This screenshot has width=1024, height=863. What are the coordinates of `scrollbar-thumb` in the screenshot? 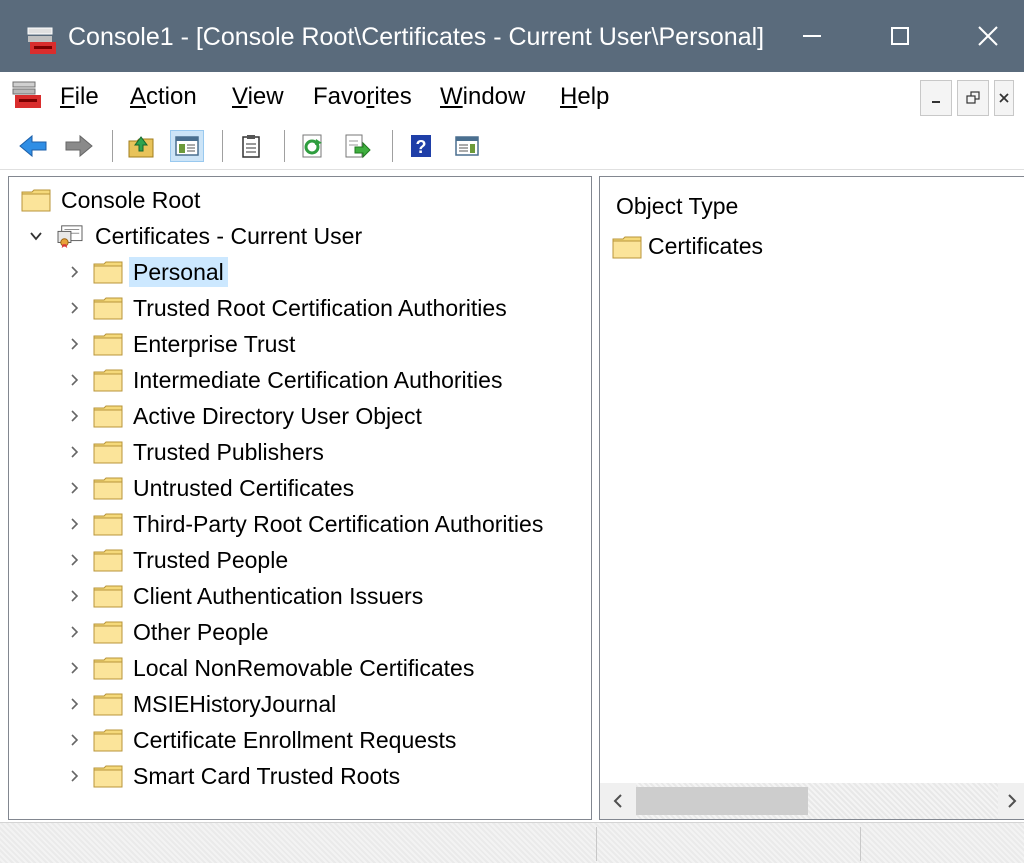 It's located at (722, 801).